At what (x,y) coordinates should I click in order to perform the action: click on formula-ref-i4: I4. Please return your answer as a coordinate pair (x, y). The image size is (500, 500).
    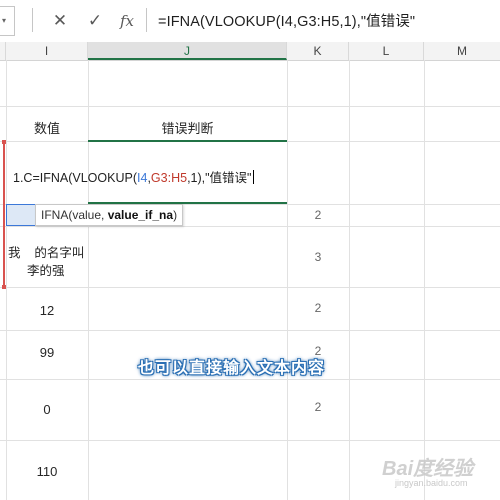
    Looking at the image, I should click on (142, 178).